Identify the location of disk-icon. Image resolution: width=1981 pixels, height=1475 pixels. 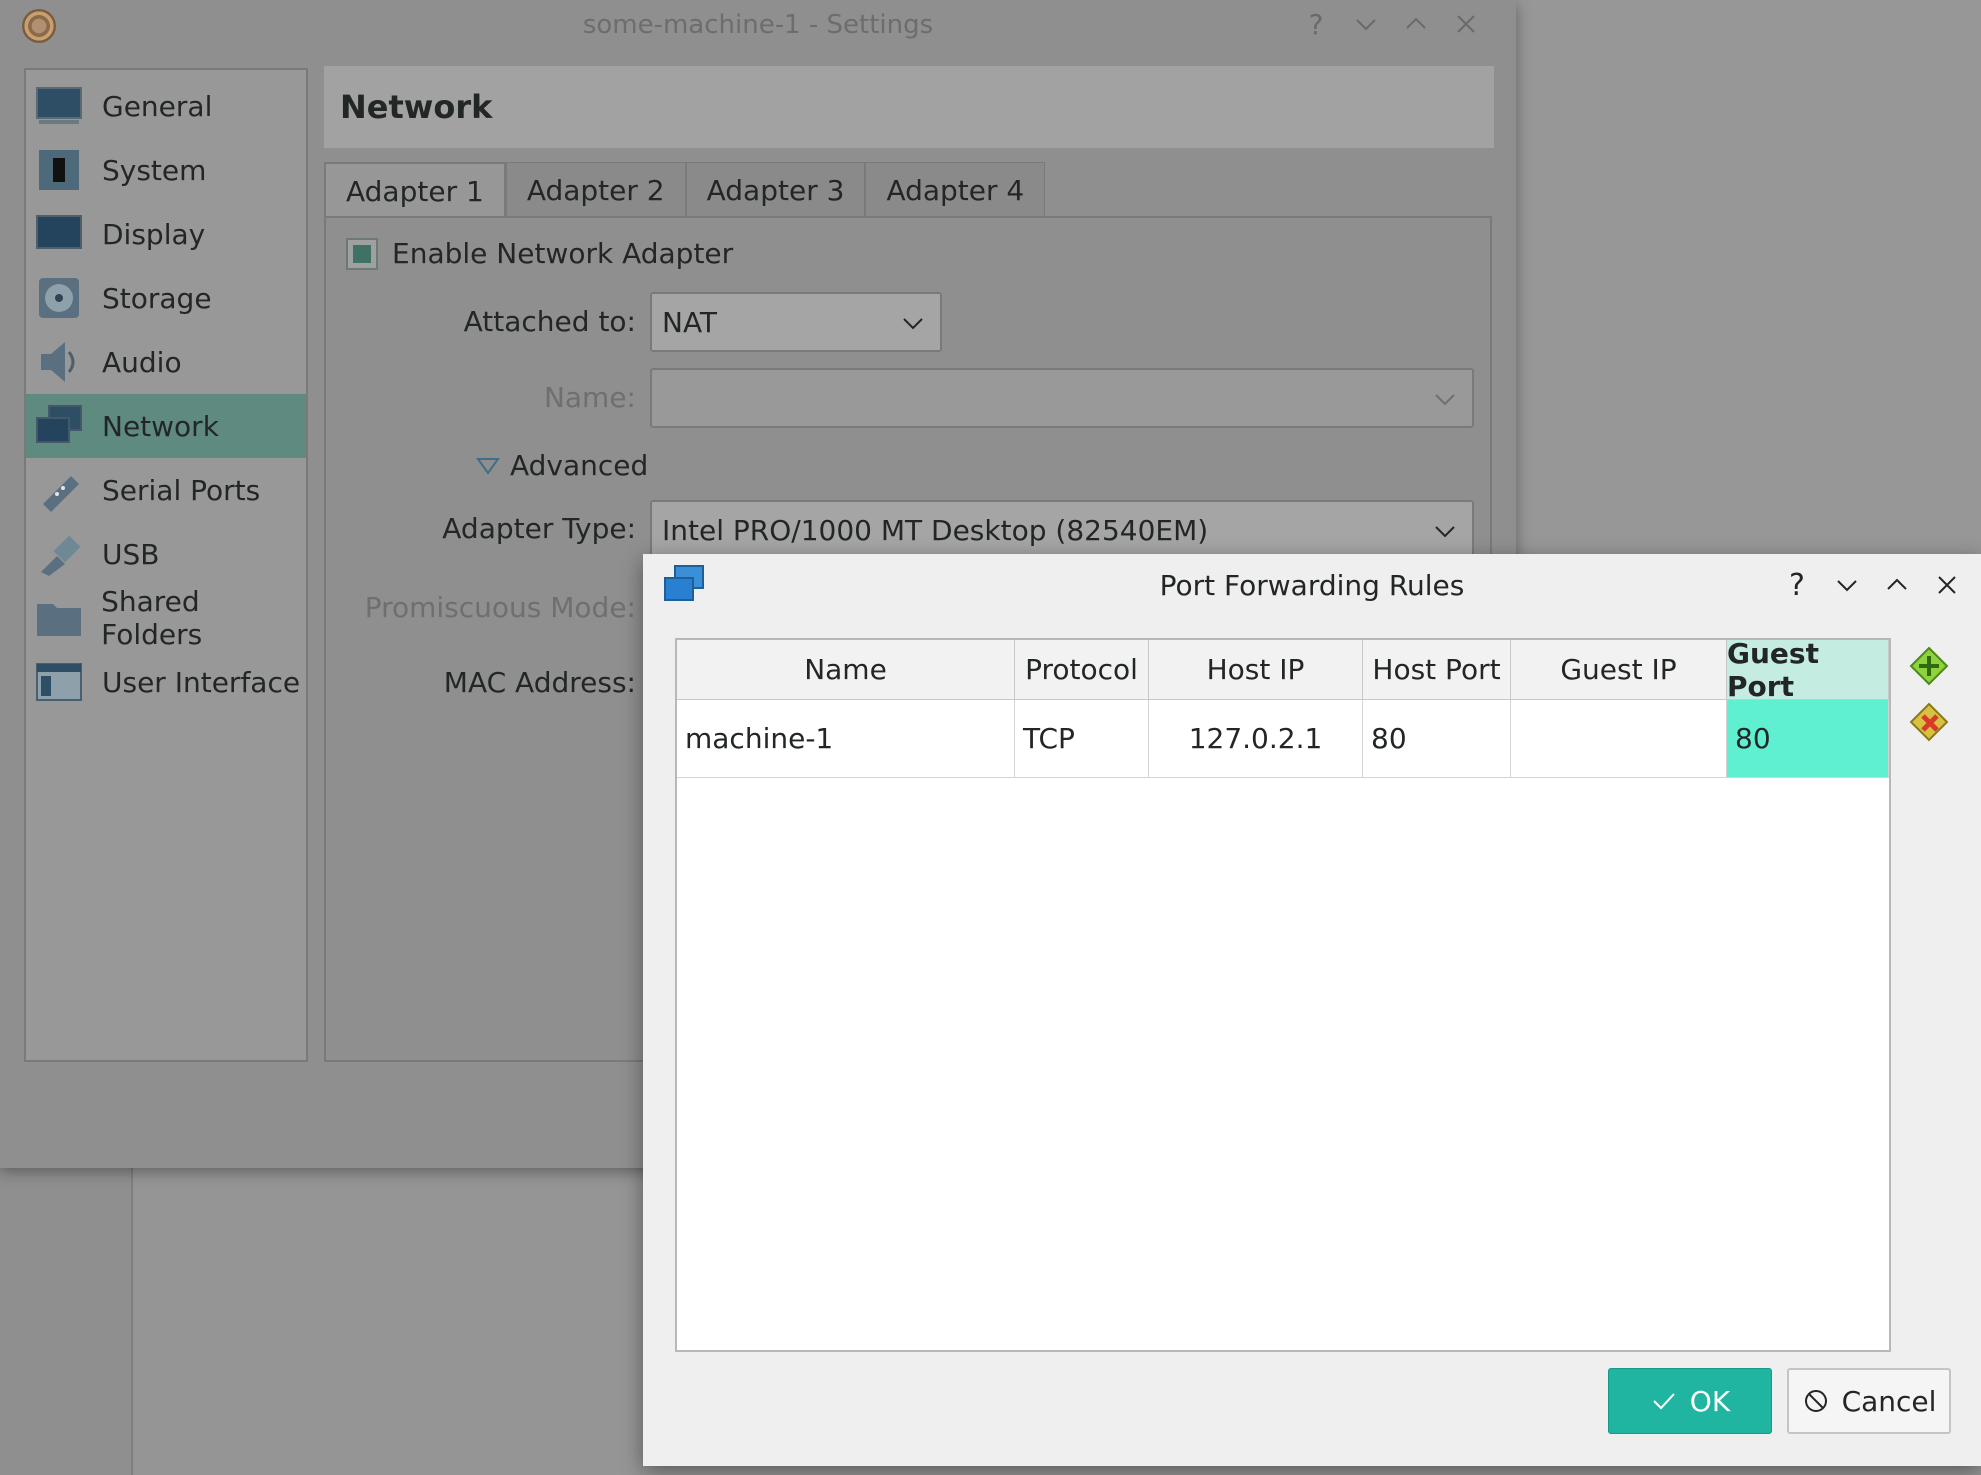
(59, 298).